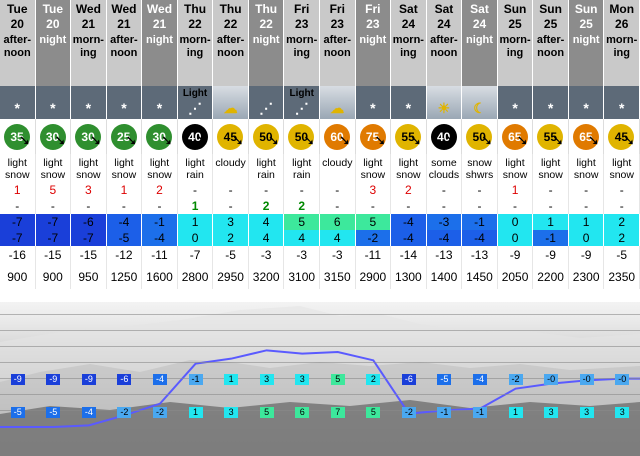 The height and width of the screenshot is (456, 640). What do you see at coordinates (337, 412) in the screenshot?
I see `chart-bottom-badge: 7` at bounding box center [337, 412].